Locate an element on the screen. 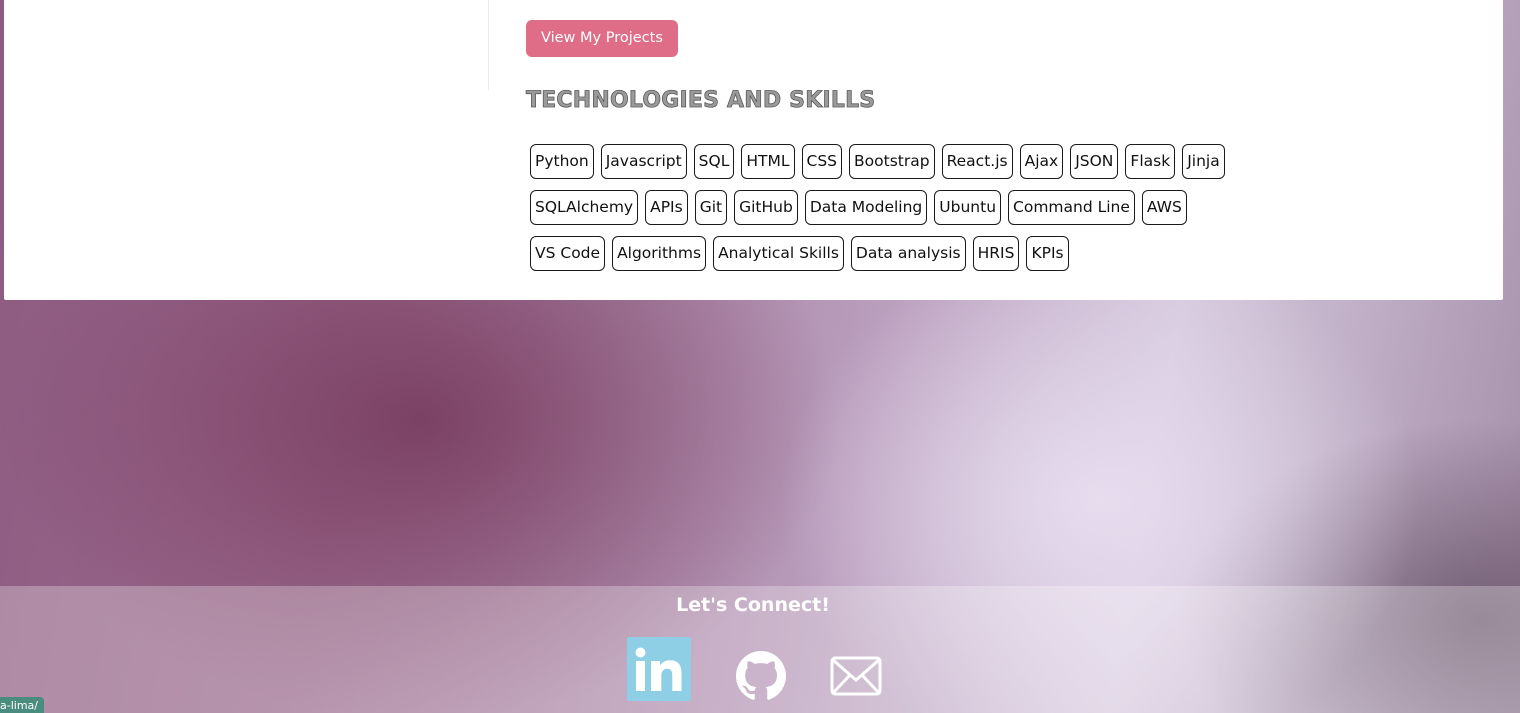 The height and width of the screenshot is (713, 1520). skill-tag: Git is located at coordinates (711, 207).